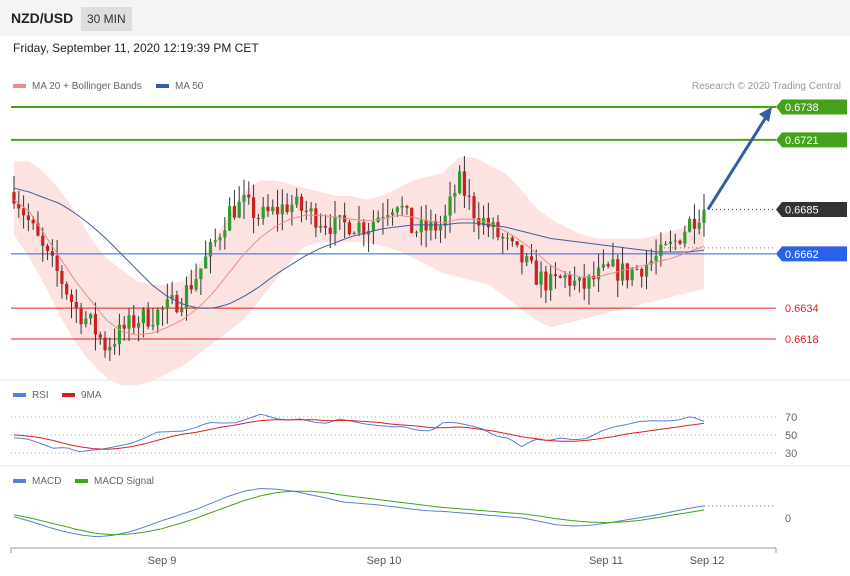  What do you see at coordinates (707, 561) in the screenshot?
I see `x-label-sep-12: Sep 12` at bounding box center [707, 561].